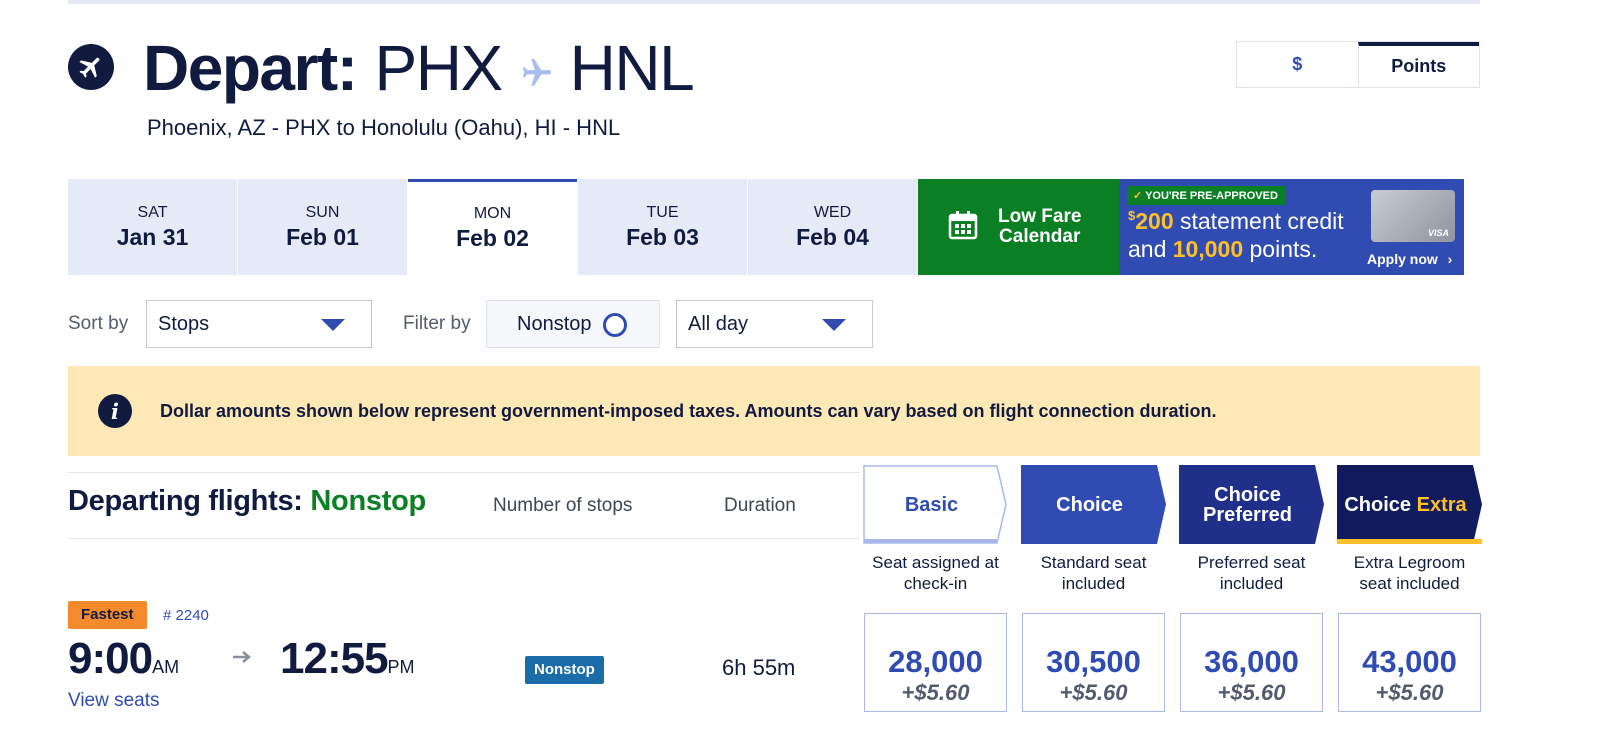  I want to click on nonstop-filter-label: Nonstop, so click(554, 323).